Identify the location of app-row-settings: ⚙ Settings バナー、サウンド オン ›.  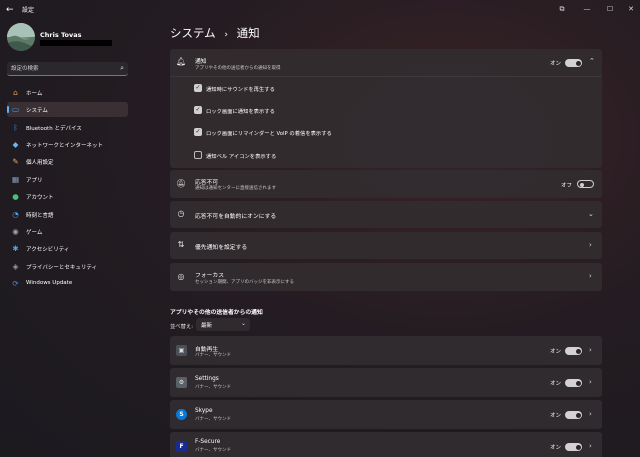
(386, 382).